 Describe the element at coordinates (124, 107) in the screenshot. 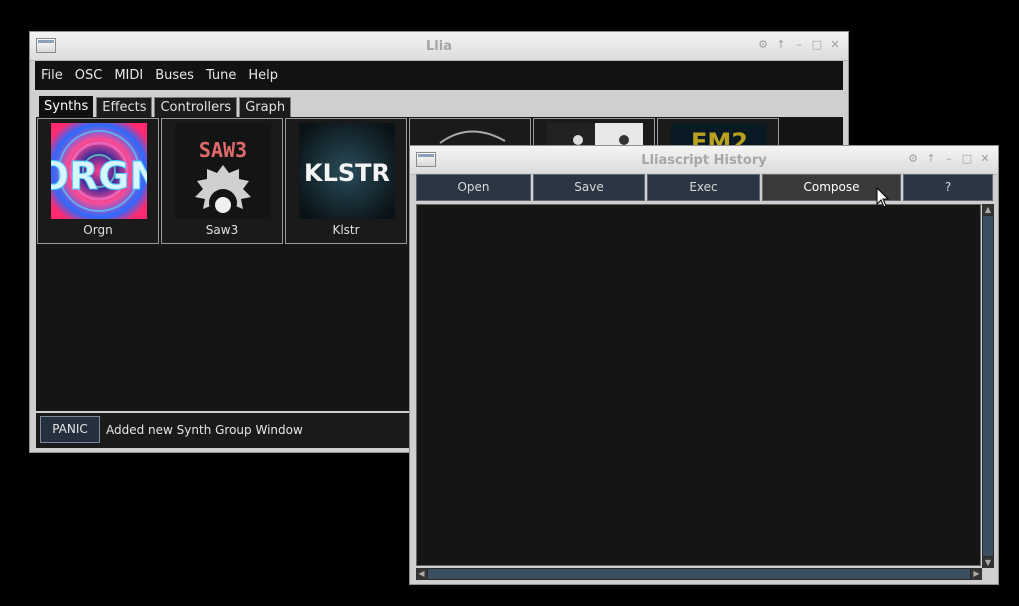

I see `tab-effects: Effects` at that location.